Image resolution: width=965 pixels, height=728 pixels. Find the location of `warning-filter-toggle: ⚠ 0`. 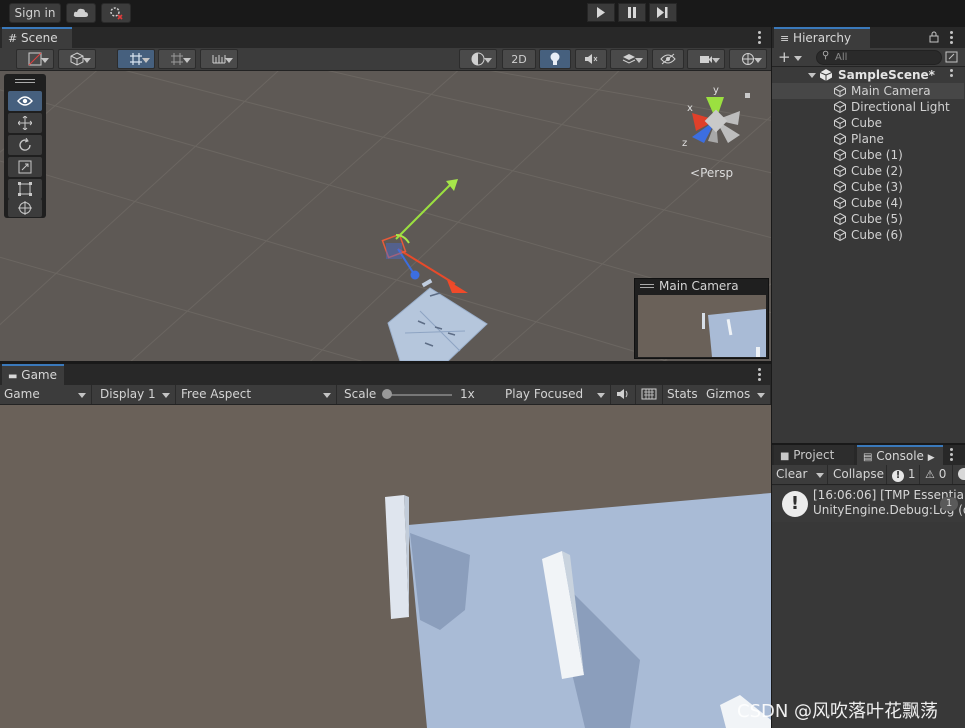

warning-filter-toggle: ⚠ 0 is located at coordinates (937, 474).